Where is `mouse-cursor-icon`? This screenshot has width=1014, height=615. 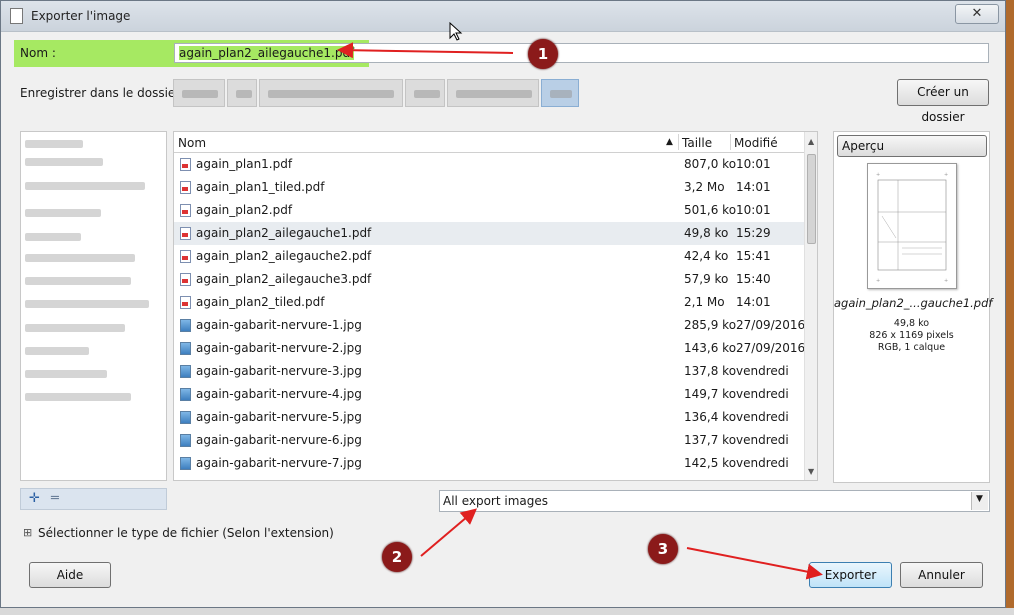
mouse-cursor-icon is located at coordinates (456, 31).